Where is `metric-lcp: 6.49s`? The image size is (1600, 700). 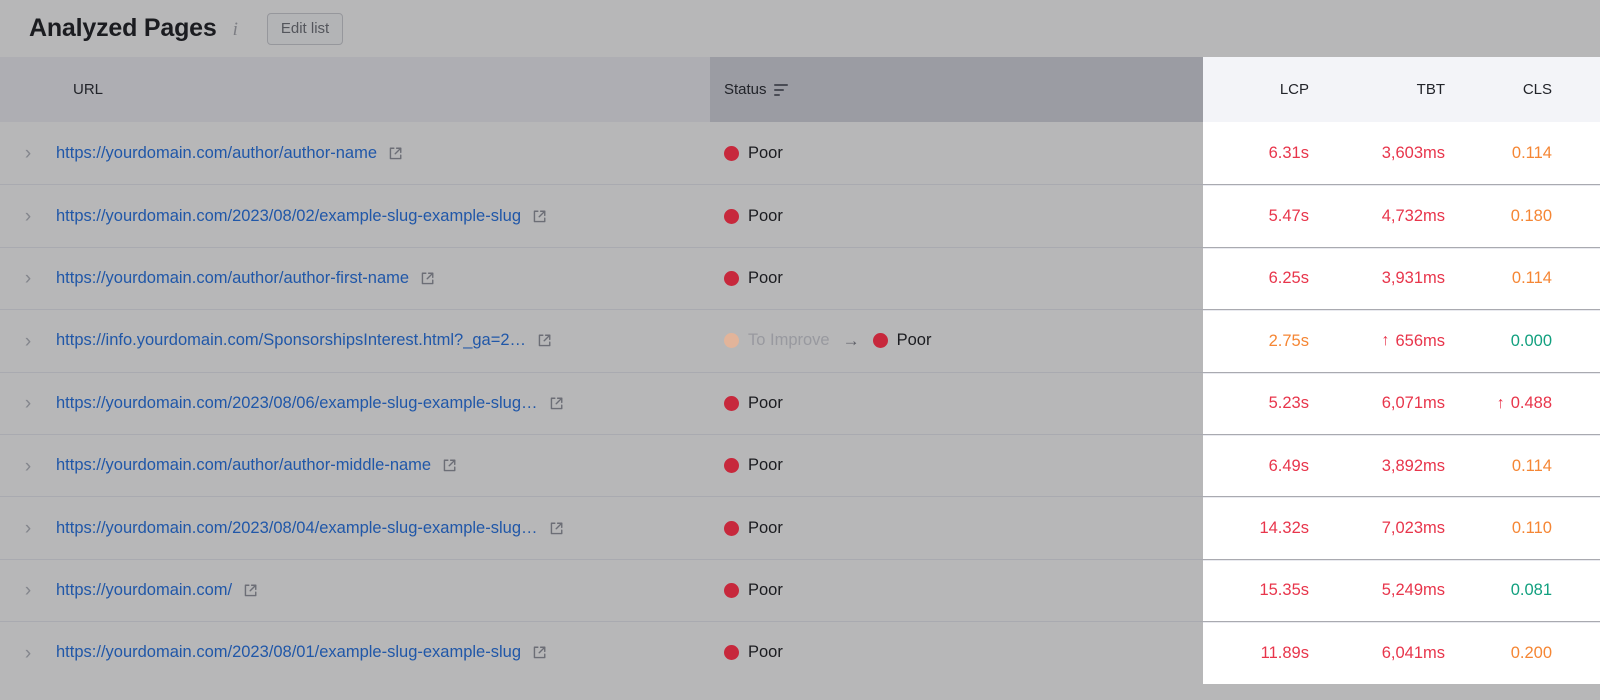 metric-lcp: 6.49s is located at coordinates (1256, 466).